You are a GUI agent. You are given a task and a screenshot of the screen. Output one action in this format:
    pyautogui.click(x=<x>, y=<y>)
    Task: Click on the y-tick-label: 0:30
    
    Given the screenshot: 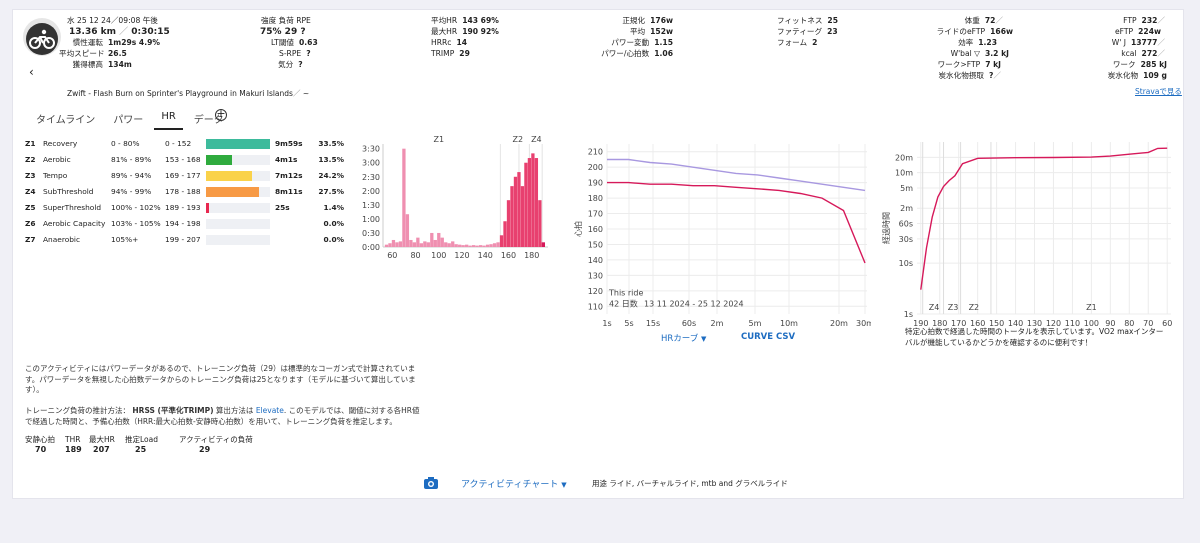 What is the action you would take?
    pyautogui.click(x=371, y=233)
    